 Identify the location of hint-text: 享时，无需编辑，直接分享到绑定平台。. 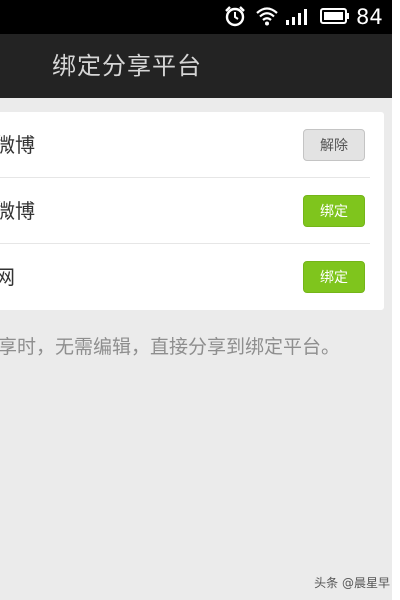
(170, 347).